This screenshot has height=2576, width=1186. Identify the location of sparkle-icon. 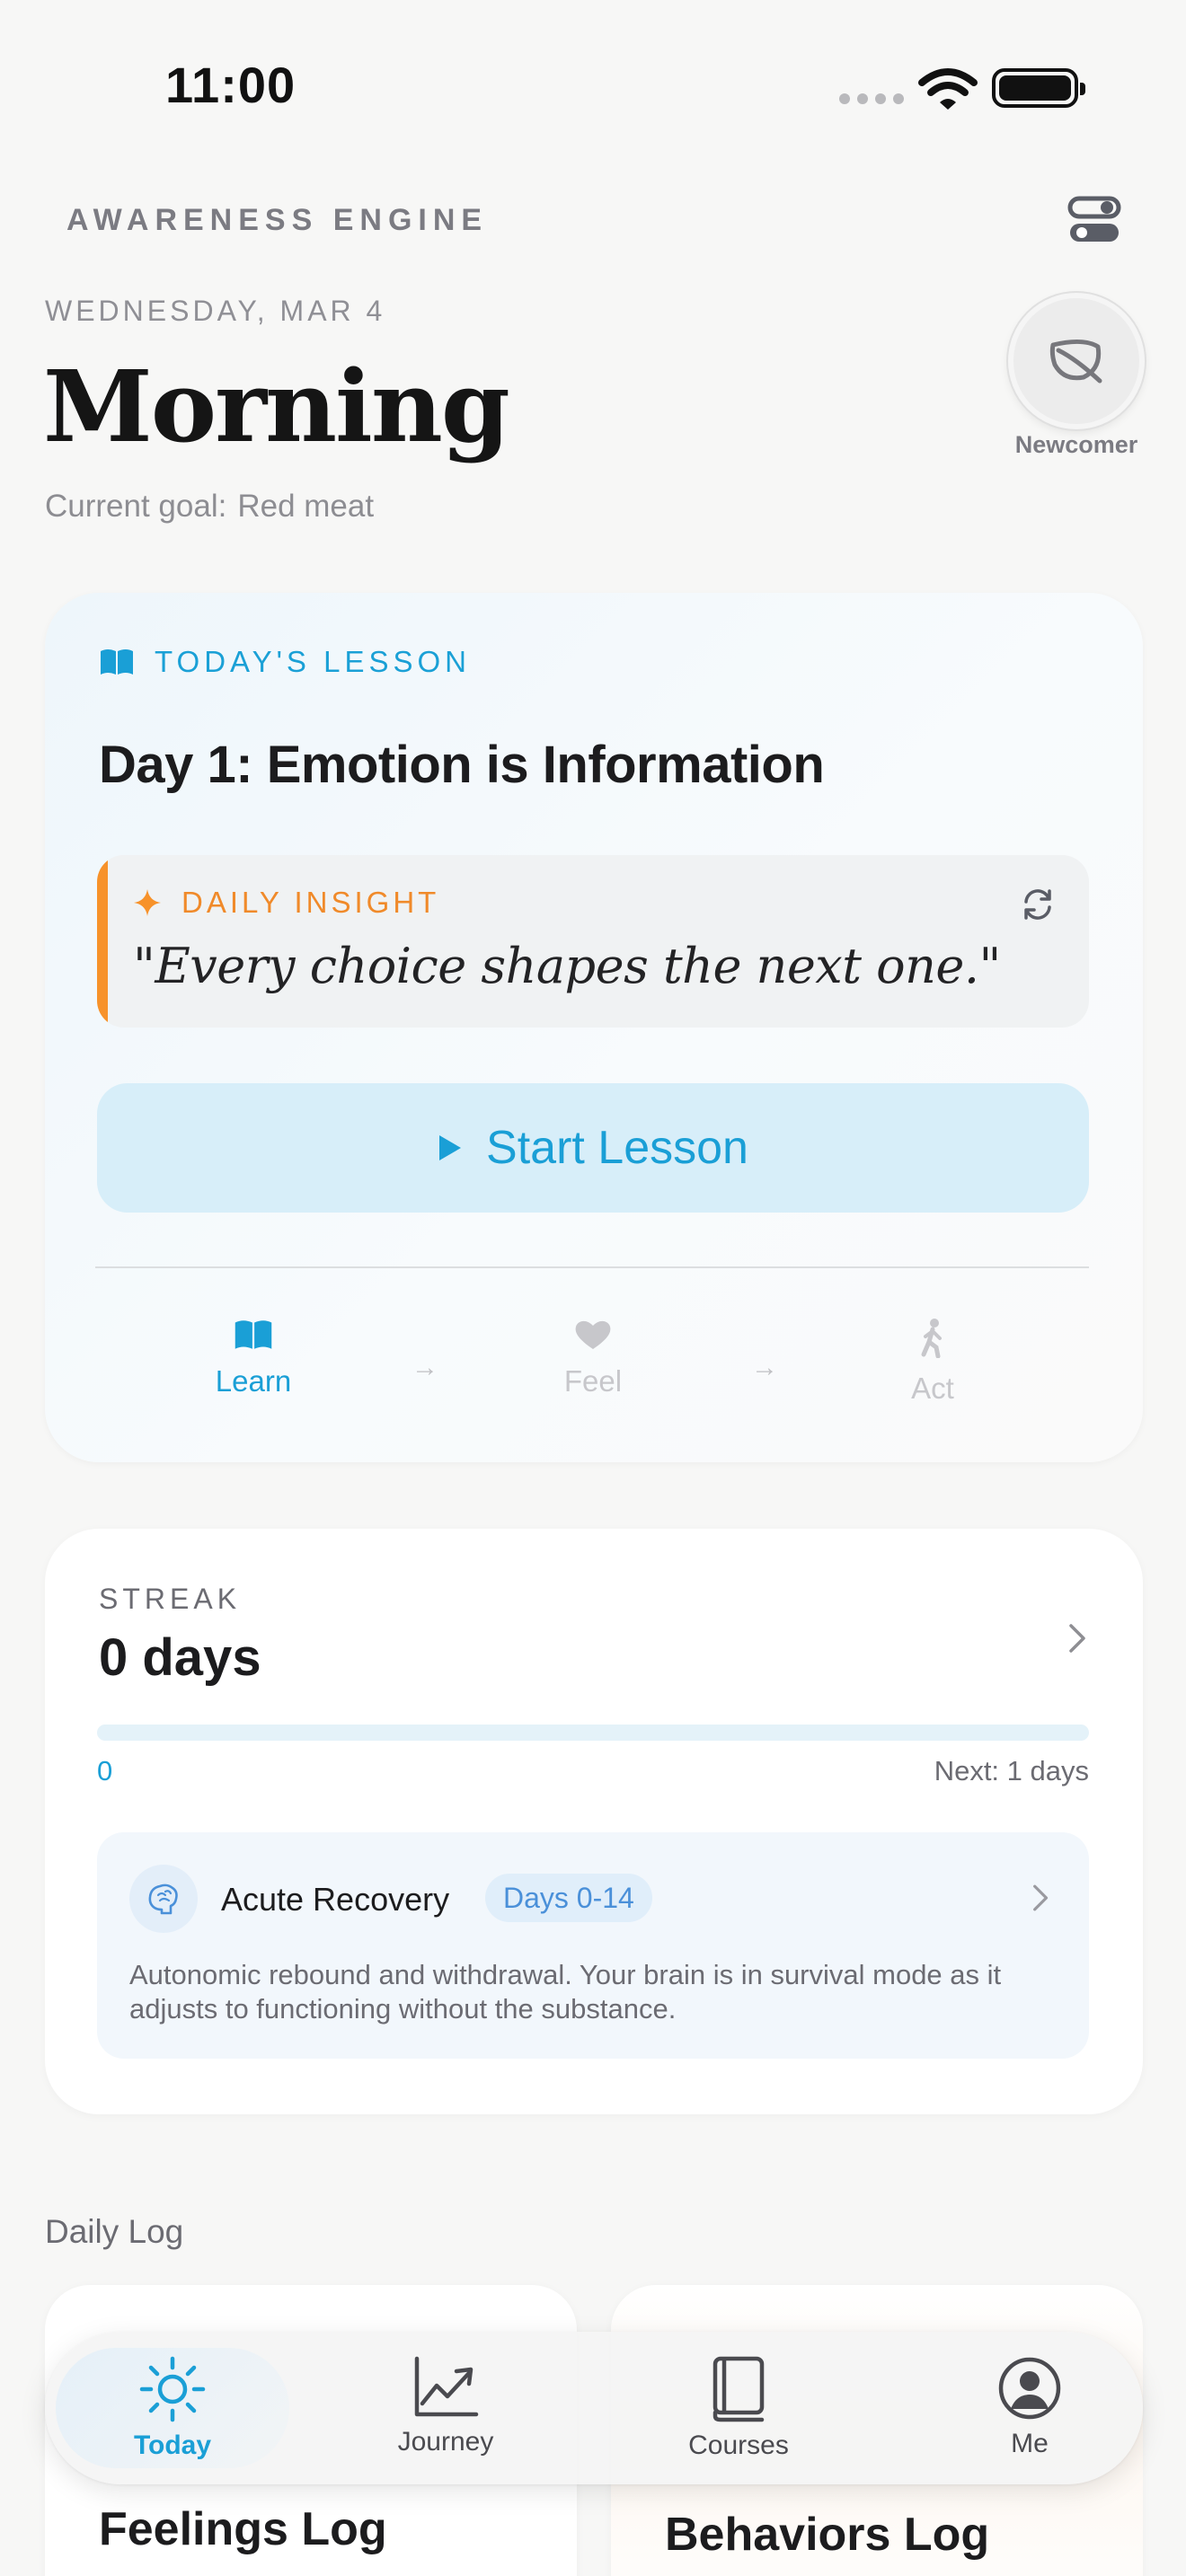
(147, 902).